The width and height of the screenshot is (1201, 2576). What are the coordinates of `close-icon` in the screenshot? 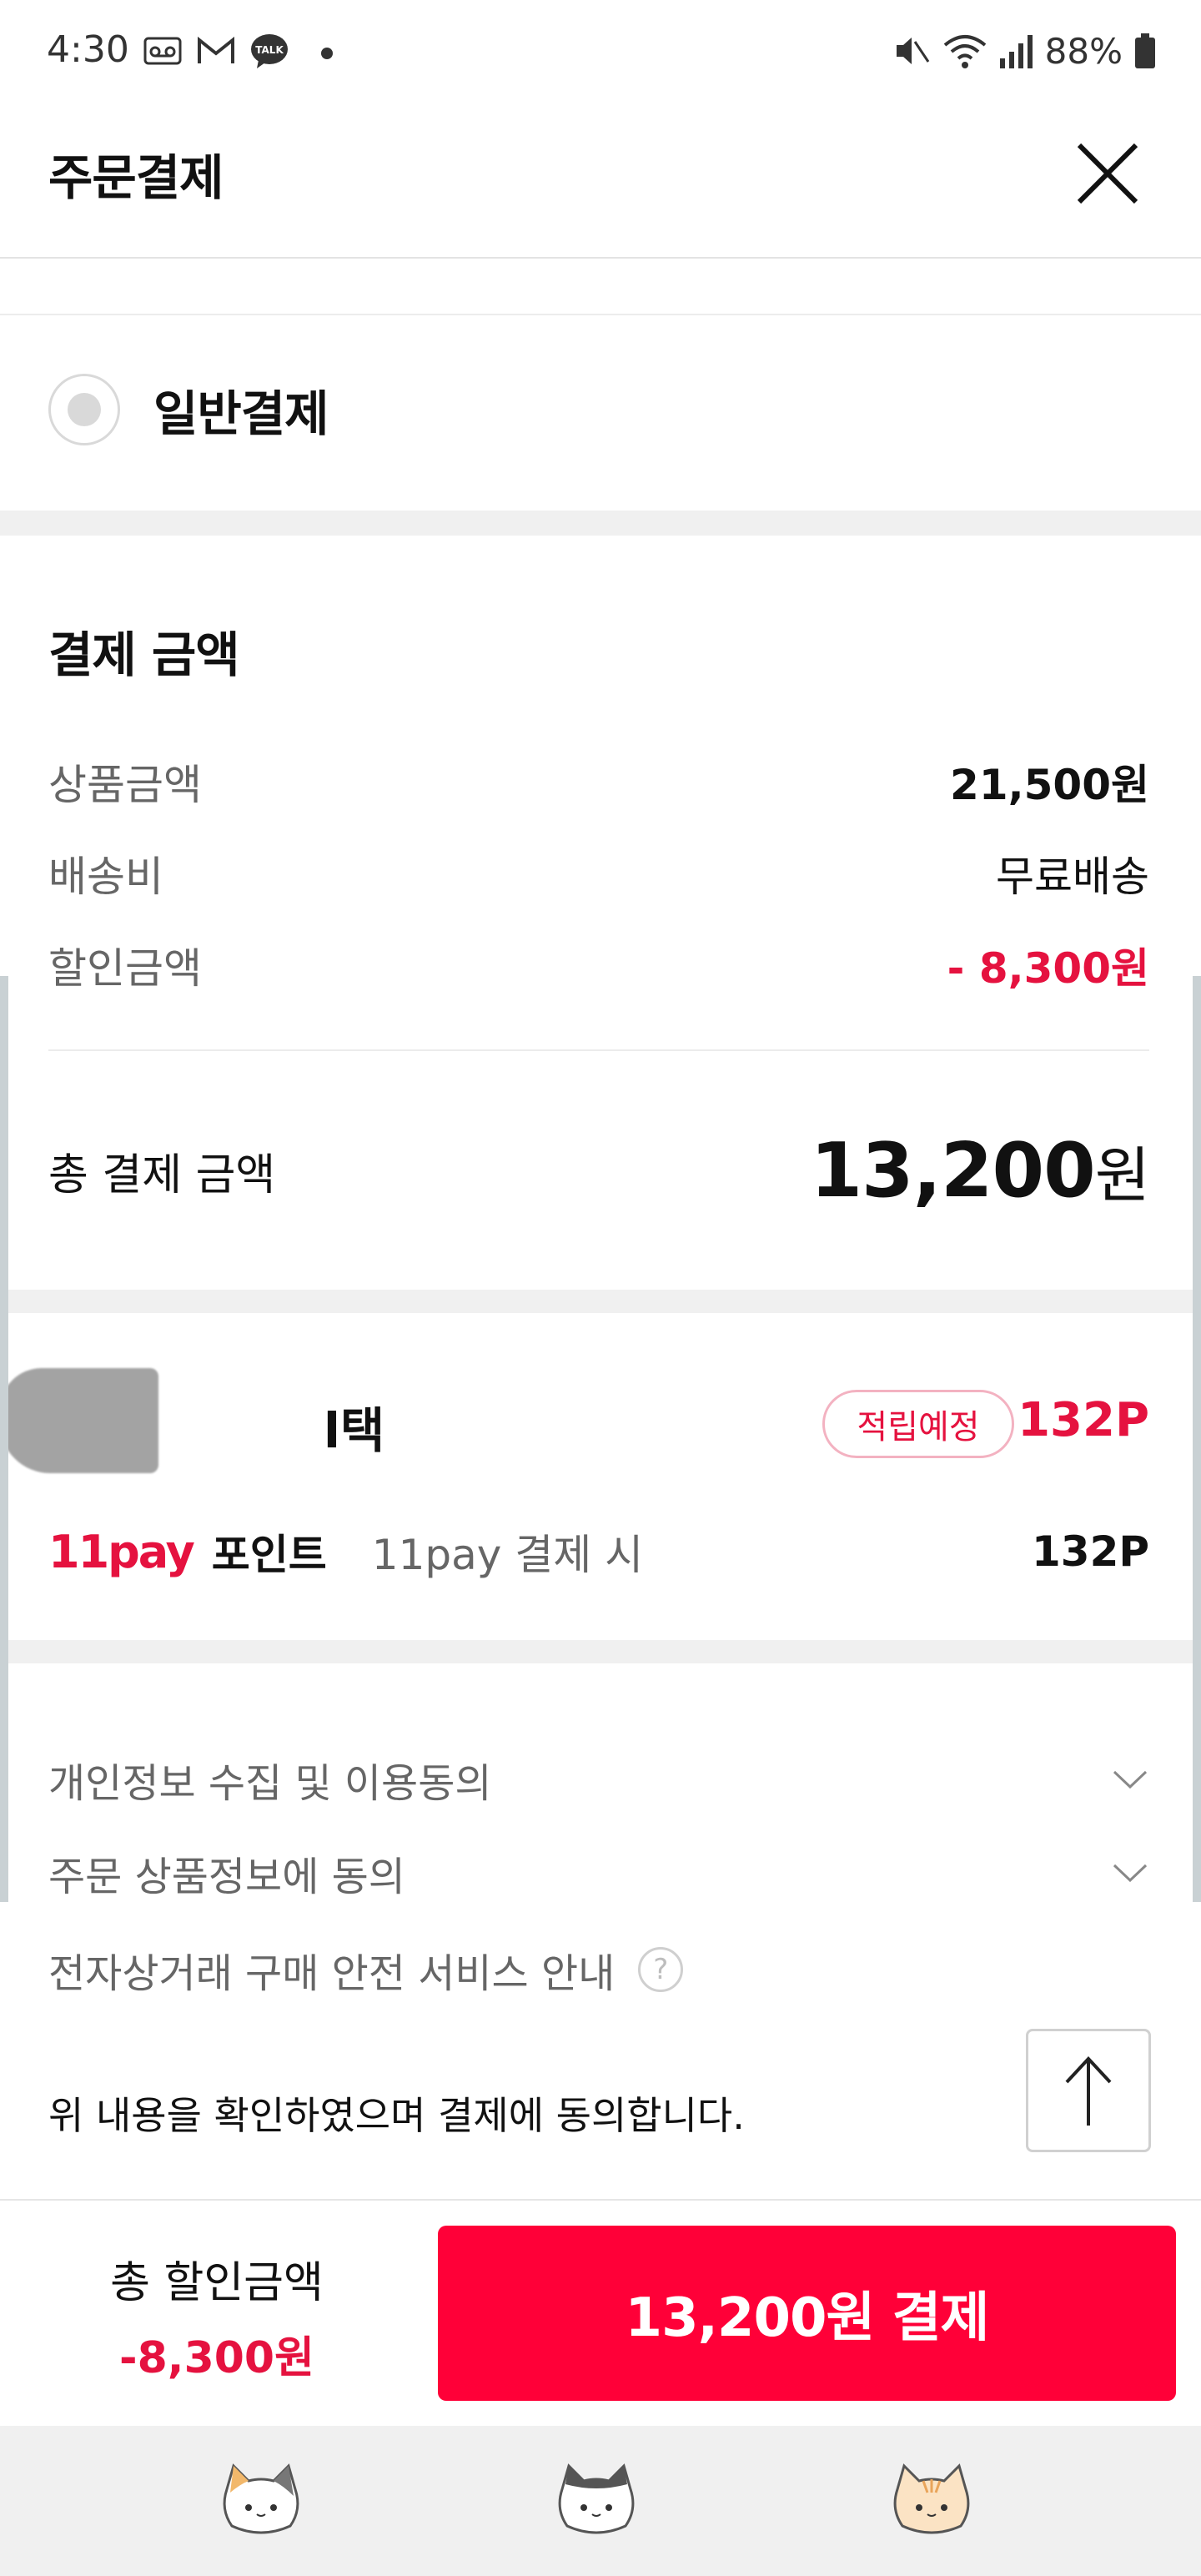 It's located at (1108, 173).